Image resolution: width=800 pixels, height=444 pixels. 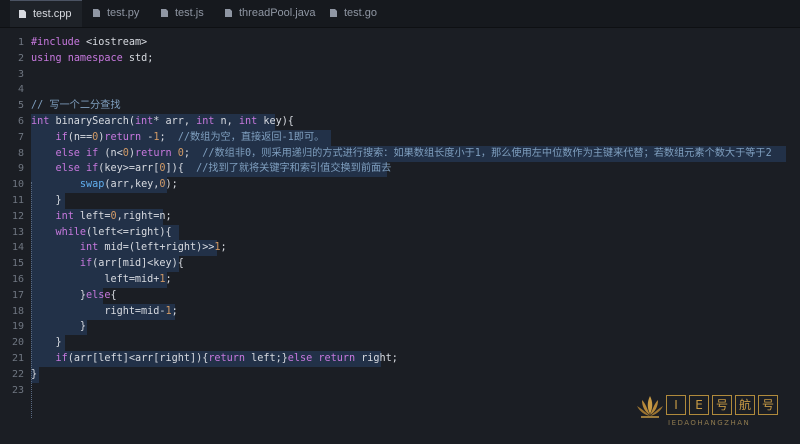 What do you see at coordinates (650, 407) in the screenshot?
I see `lotus-icon` at bounding box center [650, 407].